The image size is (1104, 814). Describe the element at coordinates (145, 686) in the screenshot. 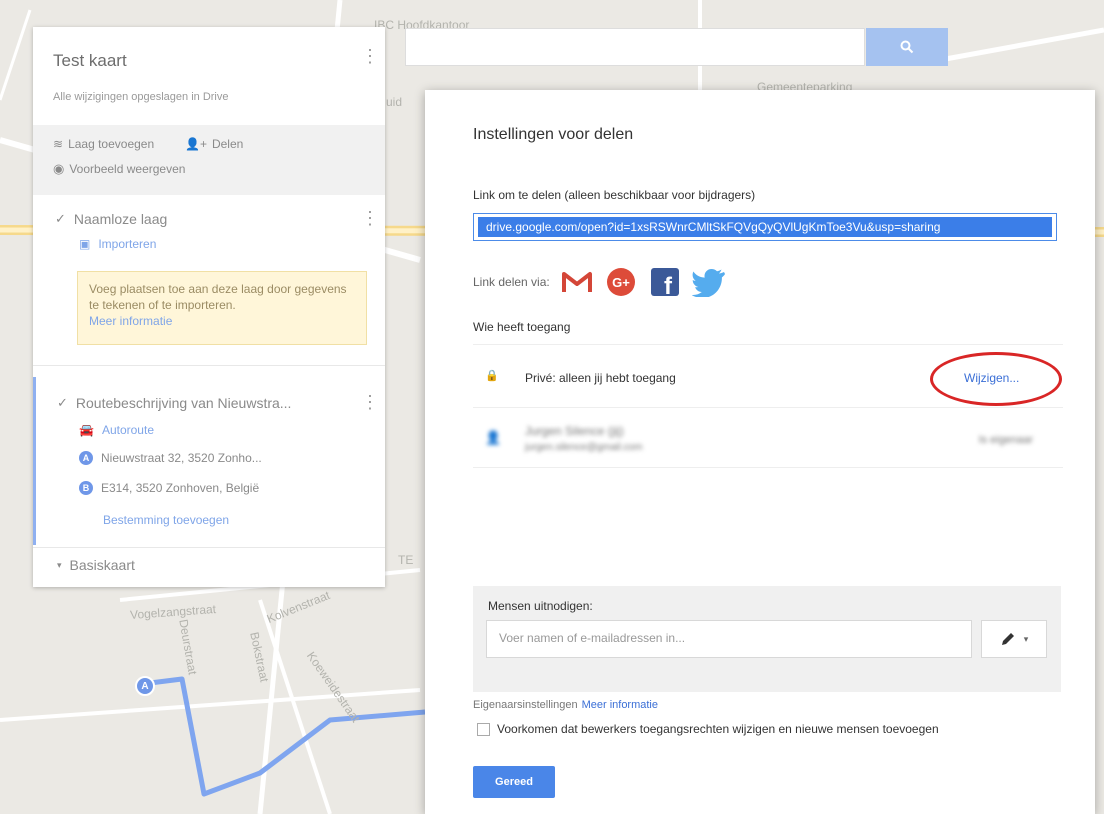

I see `route-marker-a: A` at that location.